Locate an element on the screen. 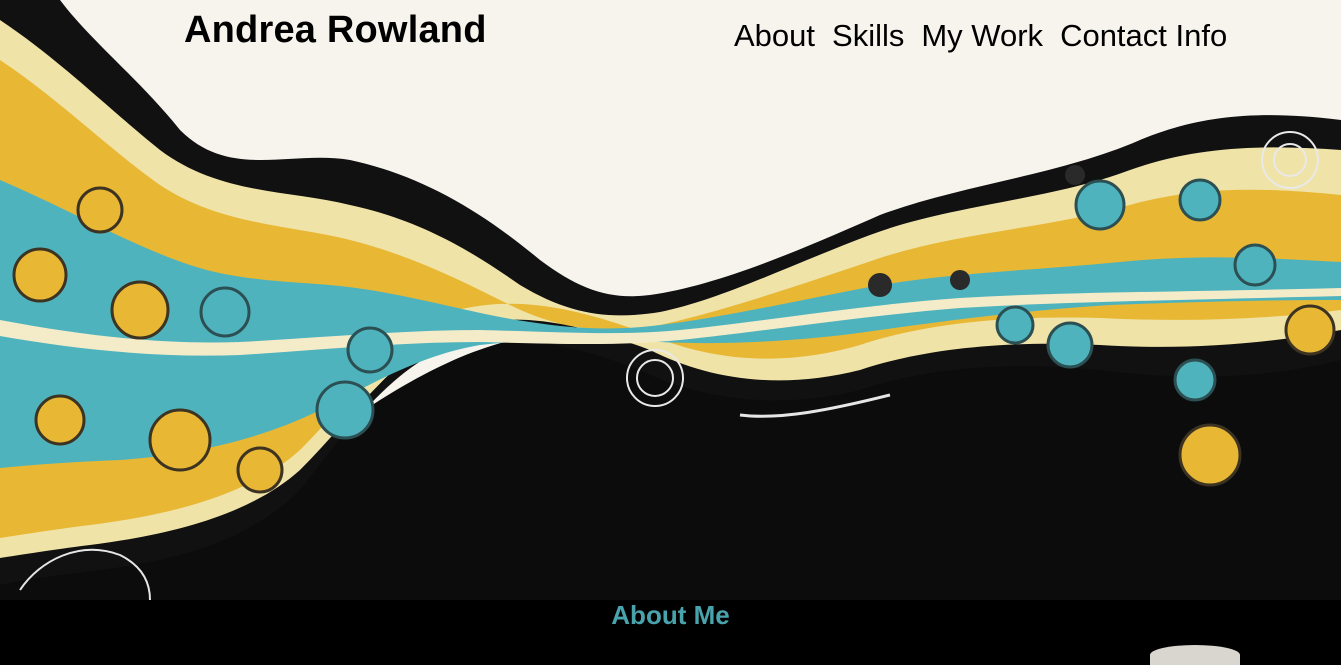 The height and width of the screenshot is (665, 1341). main-nav: About Skills My Work Contact Info is located at coordinates (980, 36).